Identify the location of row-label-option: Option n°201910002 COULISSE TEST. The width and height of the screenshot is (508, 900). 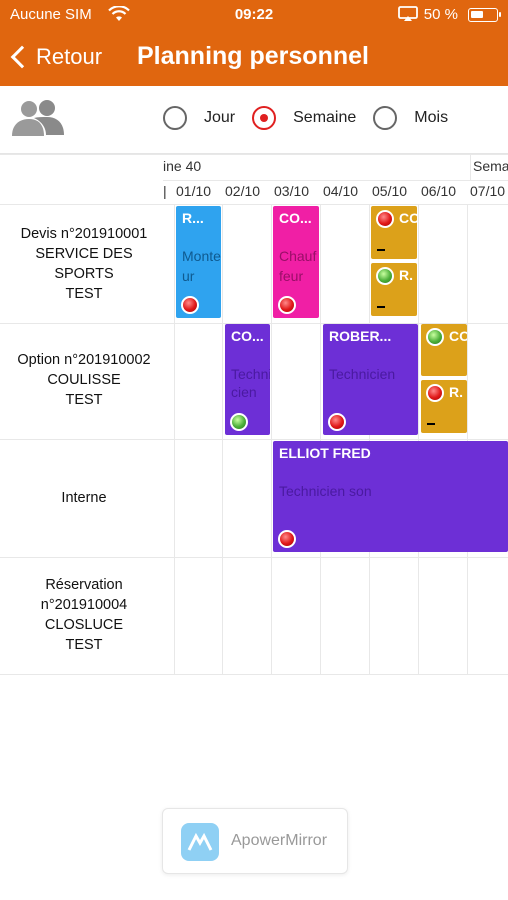
(84, 380).